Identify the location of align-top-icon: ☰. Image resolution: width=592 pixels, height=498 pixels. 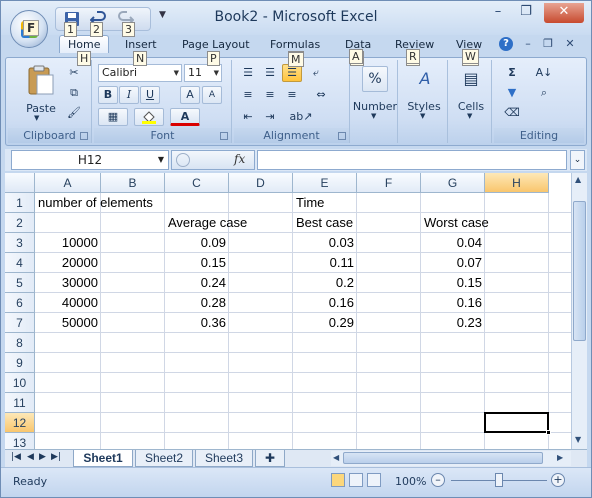
(248, 73).